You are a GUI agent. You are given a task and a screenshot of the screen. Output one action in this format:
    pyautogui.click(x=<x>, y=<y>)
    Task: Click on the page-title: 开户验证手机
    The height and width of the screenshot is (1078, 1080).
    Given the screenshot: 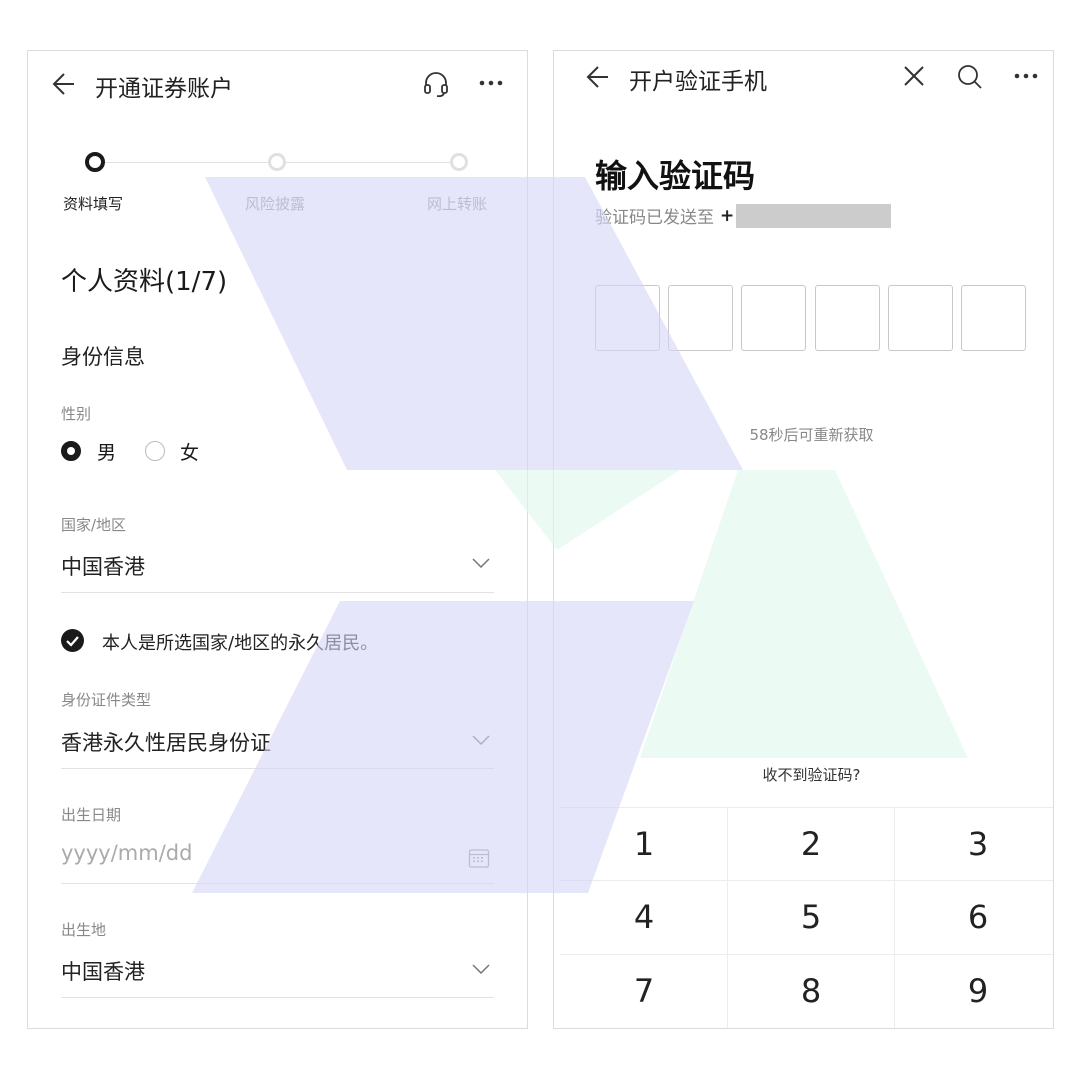 What is the action you would take?
    pyautogui.click(x=698, y=82)
    